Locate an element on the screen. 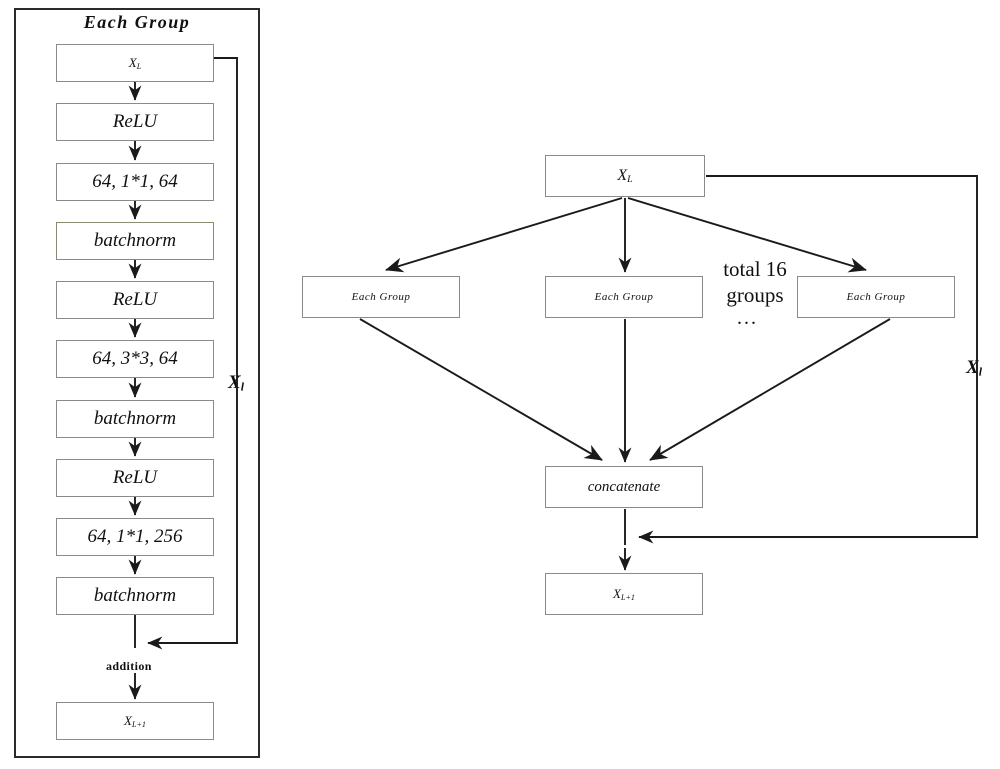 The width and height of the screenshot is (1000, 769). node-batchnorm-3: batchnorm is located at coordinates (135, 596).